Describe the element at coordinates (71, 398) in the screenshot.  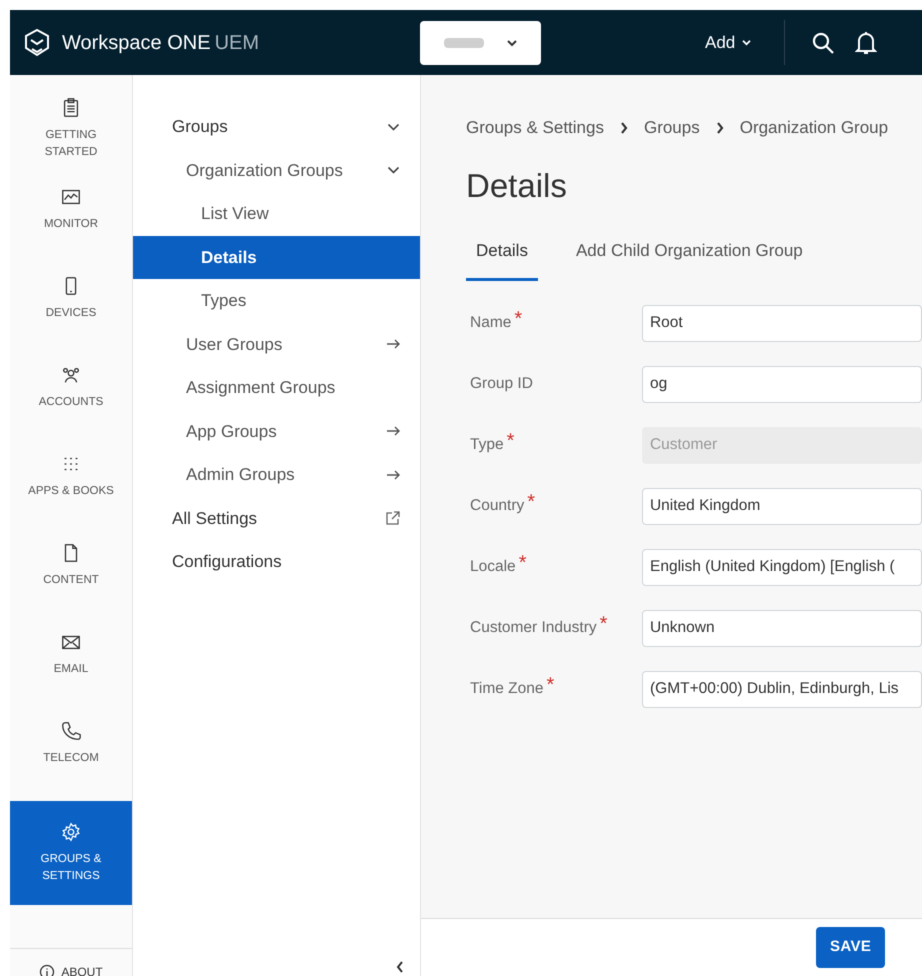
I see `nav-item: ACCOUNTS` at that location.